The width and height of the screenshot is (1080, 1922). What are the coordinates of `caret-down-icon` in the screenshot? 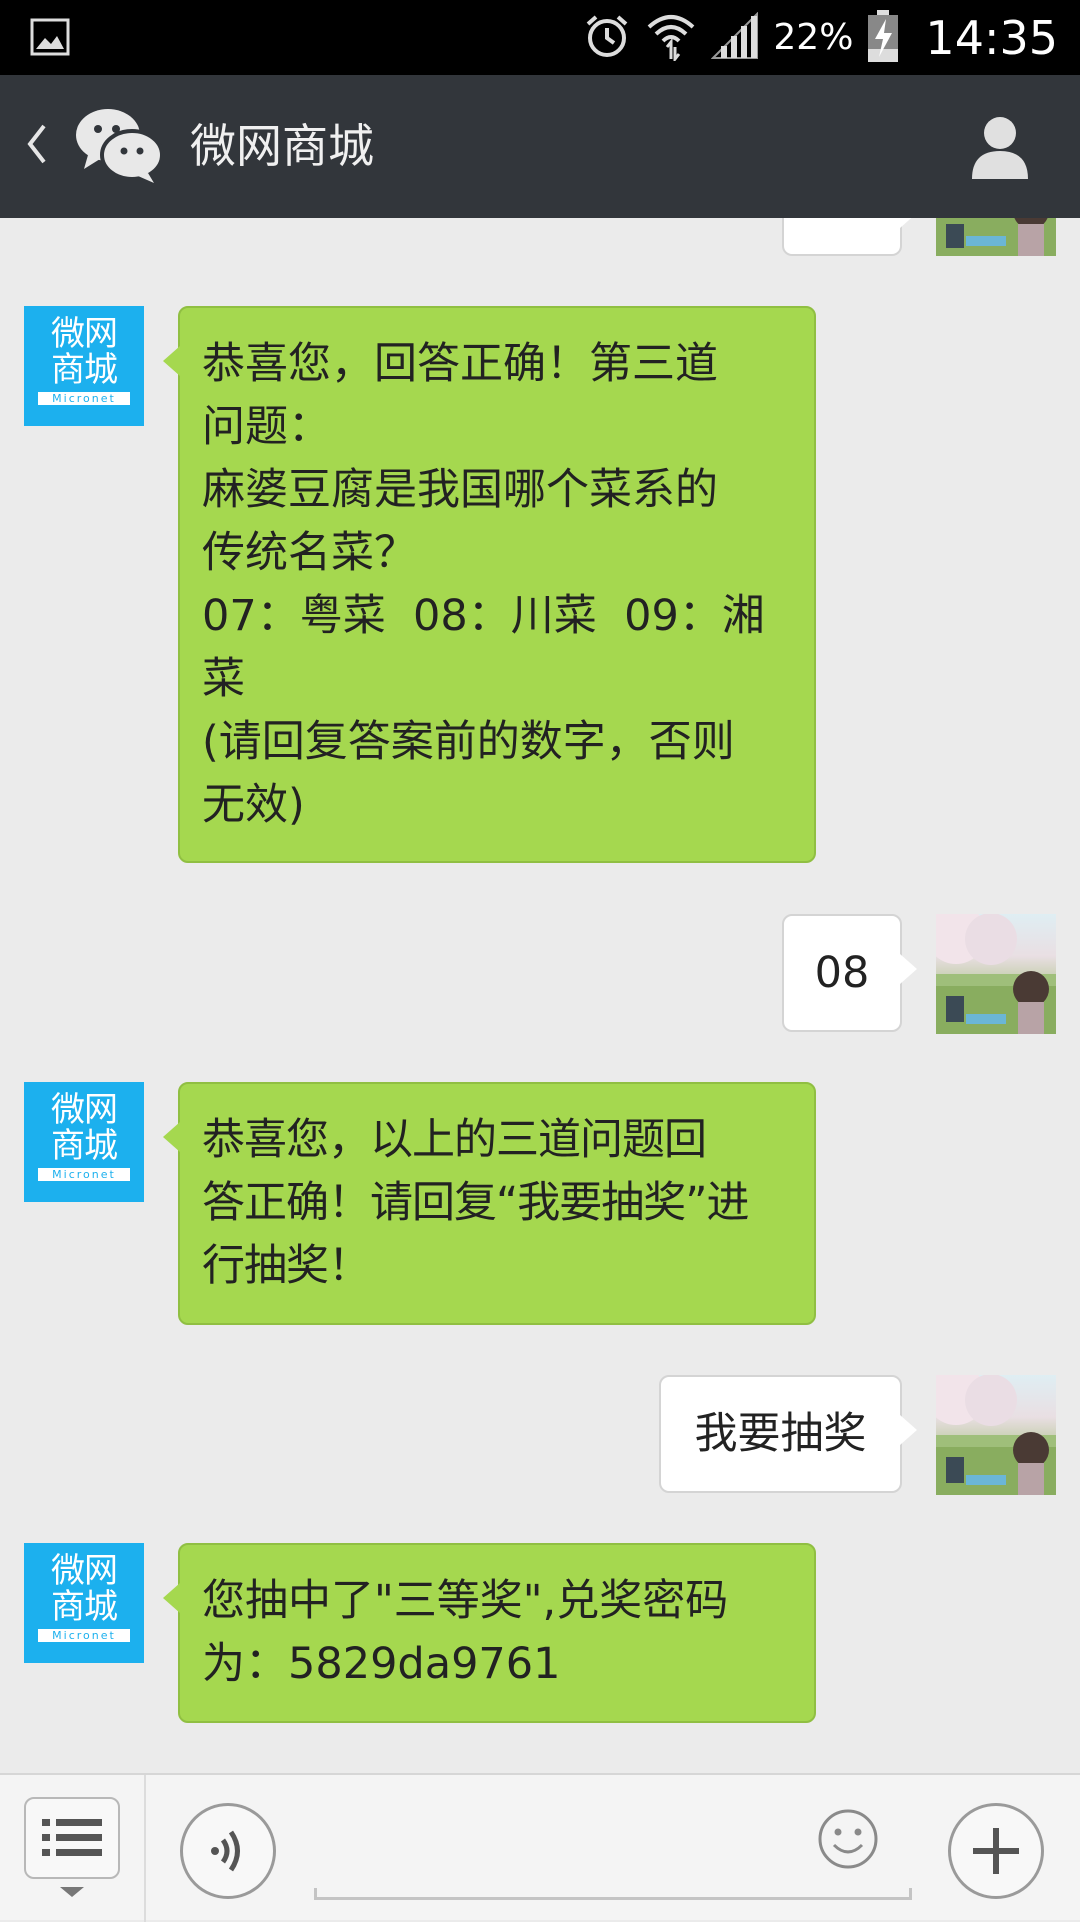 It's located at (72, 1892).